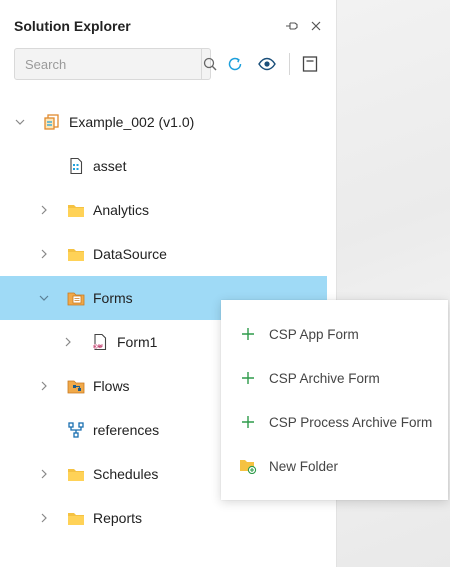 This screenshot has height=567, width=450. Describe the element at coordinates (111, 386) in the screenshot. I see `tree-item-label: Flows` at that location.